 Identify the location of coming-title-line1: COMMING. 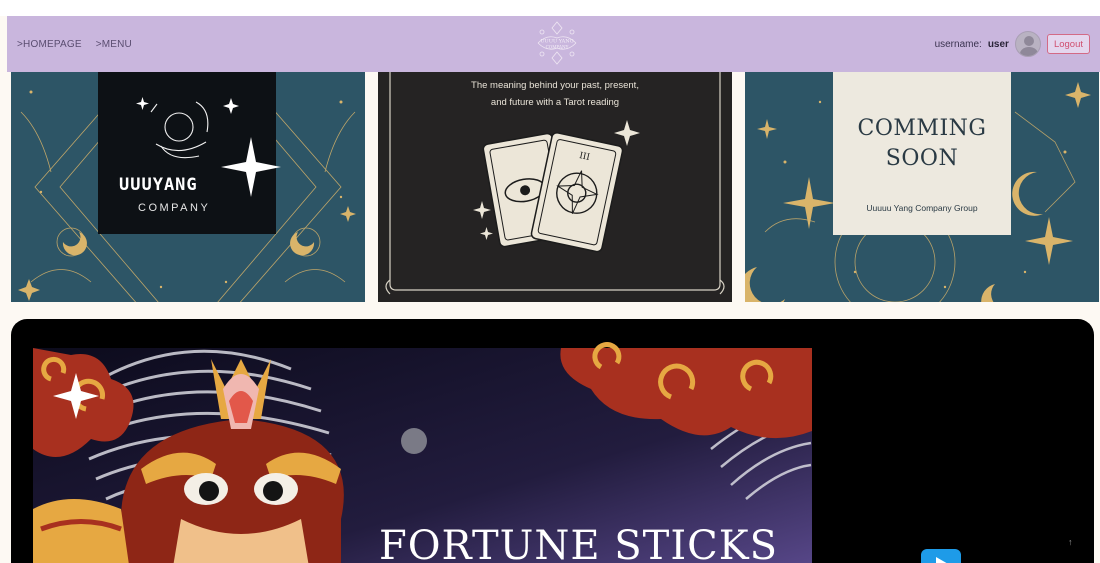
(922, 128).